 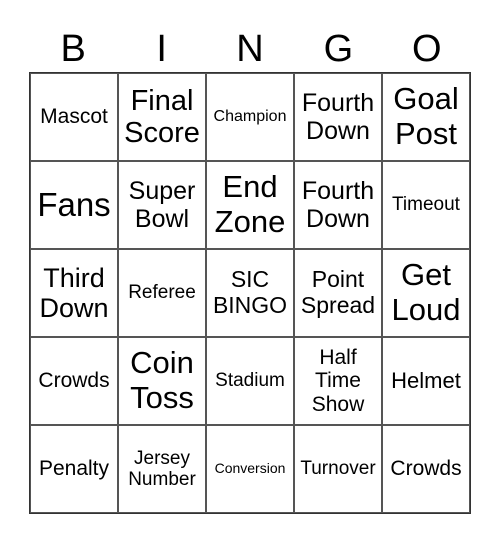 I want to click on bingo-cell: Super Bowl, so click(x=162, y=205).